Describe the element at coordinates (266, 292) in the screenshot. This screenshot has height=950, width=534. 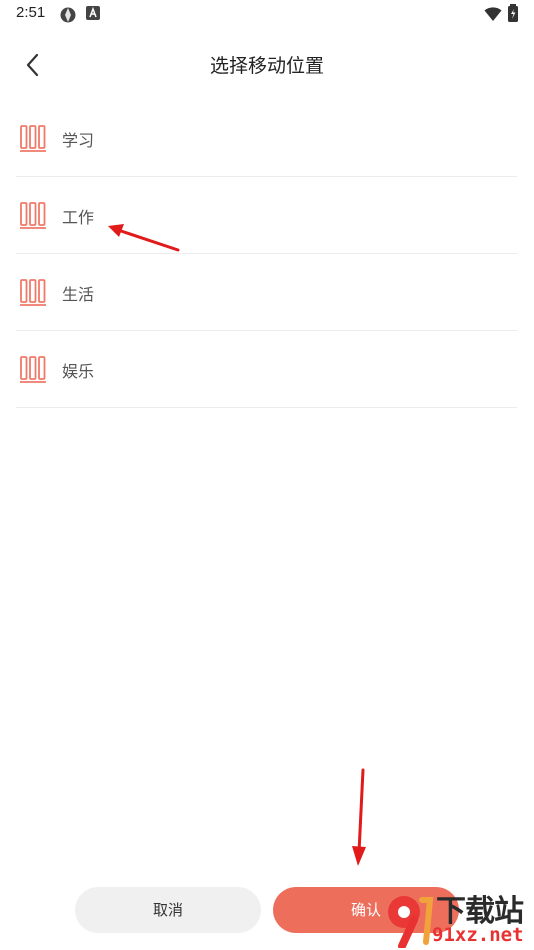
I see `folder-item-life: 生活` at that location.